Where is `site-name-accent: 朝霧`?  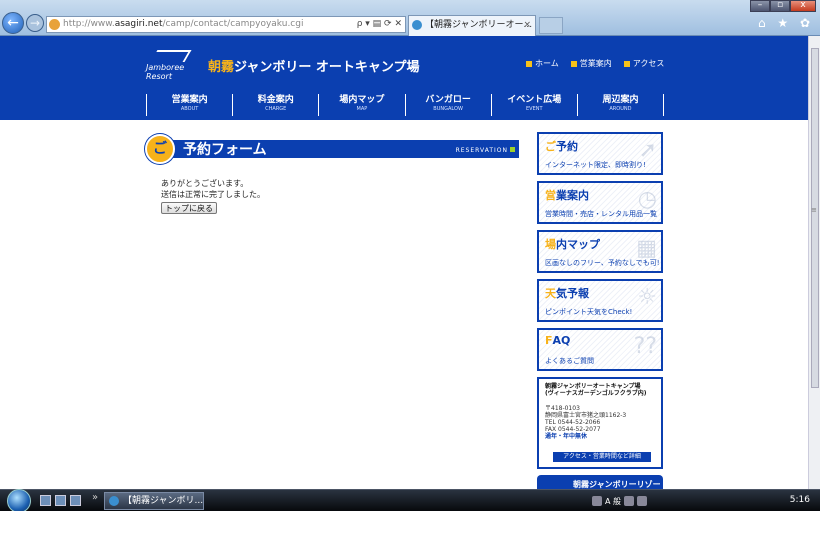
site-name-accent: 朝霧 is located at coordinates (221, 67).